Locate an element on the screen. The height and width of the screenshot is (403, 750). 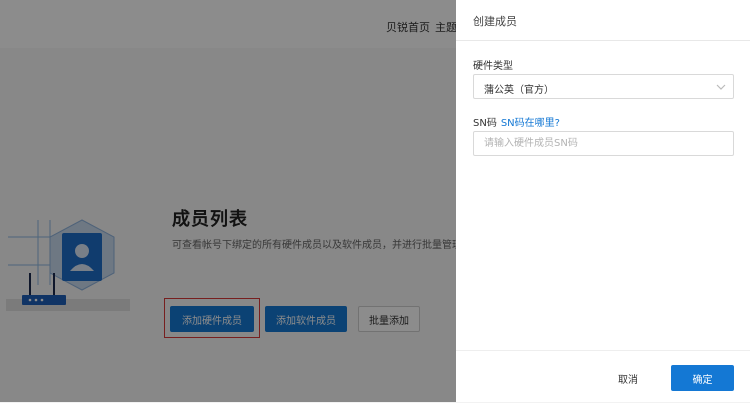
drawer-title: 创建成员 is located at coordinates (495, 21).